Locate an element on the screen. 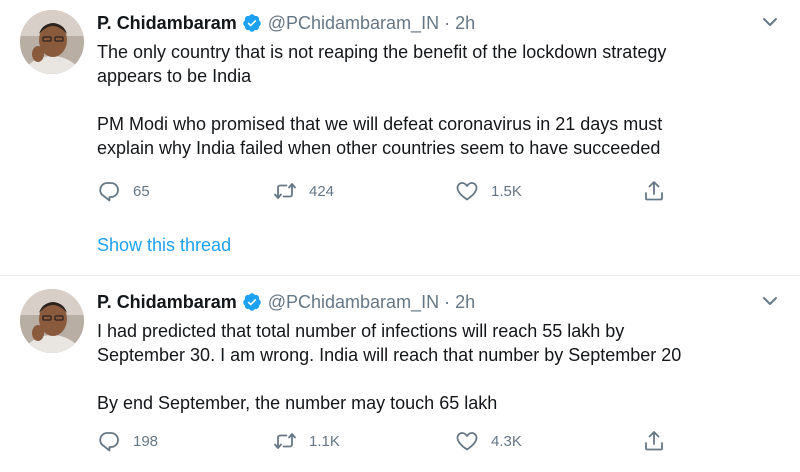 Image resolution: width=800 pixels, height=472 pixels. show-thread-link: Show this thread is located at coordinates (164, 245).